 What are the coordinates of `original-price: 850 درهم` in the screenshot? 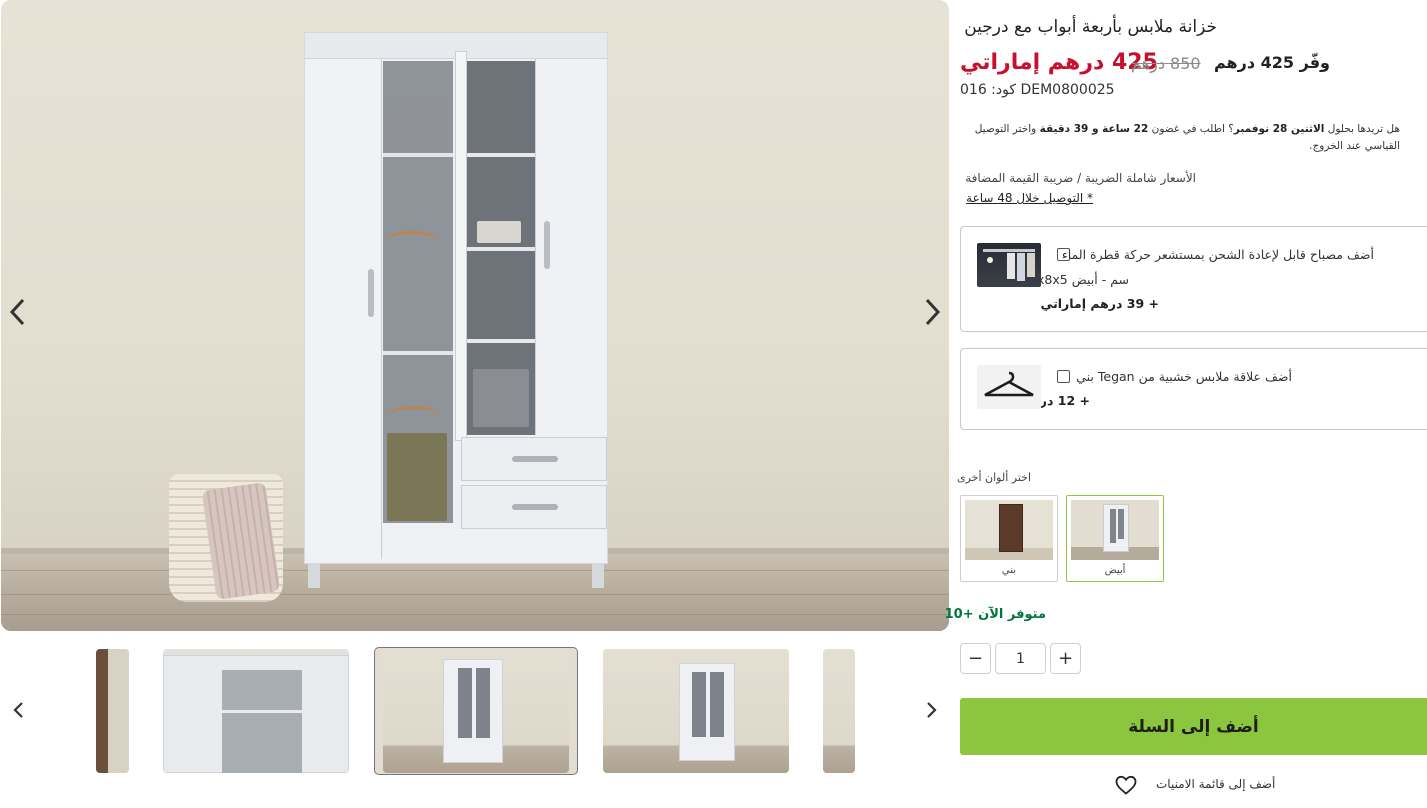 It's located at (1166, 63).